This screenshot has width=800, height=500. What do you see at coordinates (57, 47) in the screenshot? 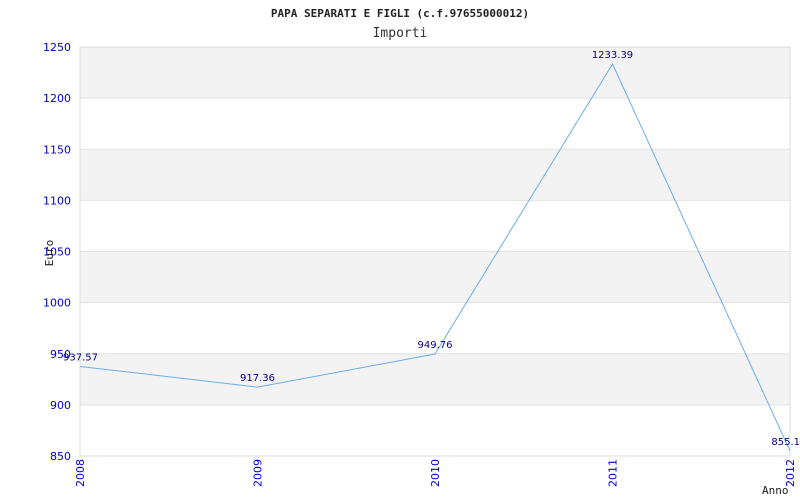
I see `y-tick-label: 1250` at bounding box center [57, 47].